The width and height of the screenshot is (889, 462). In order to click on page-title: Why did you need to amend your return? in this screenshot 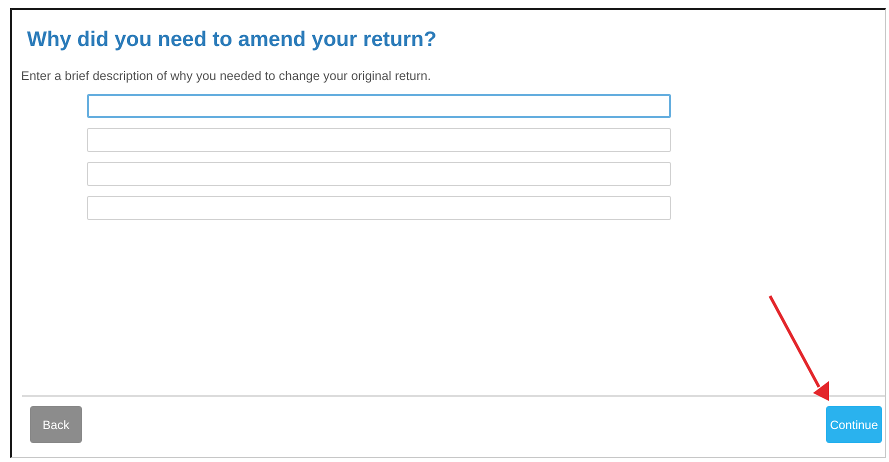, I will do `click(232, 40)`.